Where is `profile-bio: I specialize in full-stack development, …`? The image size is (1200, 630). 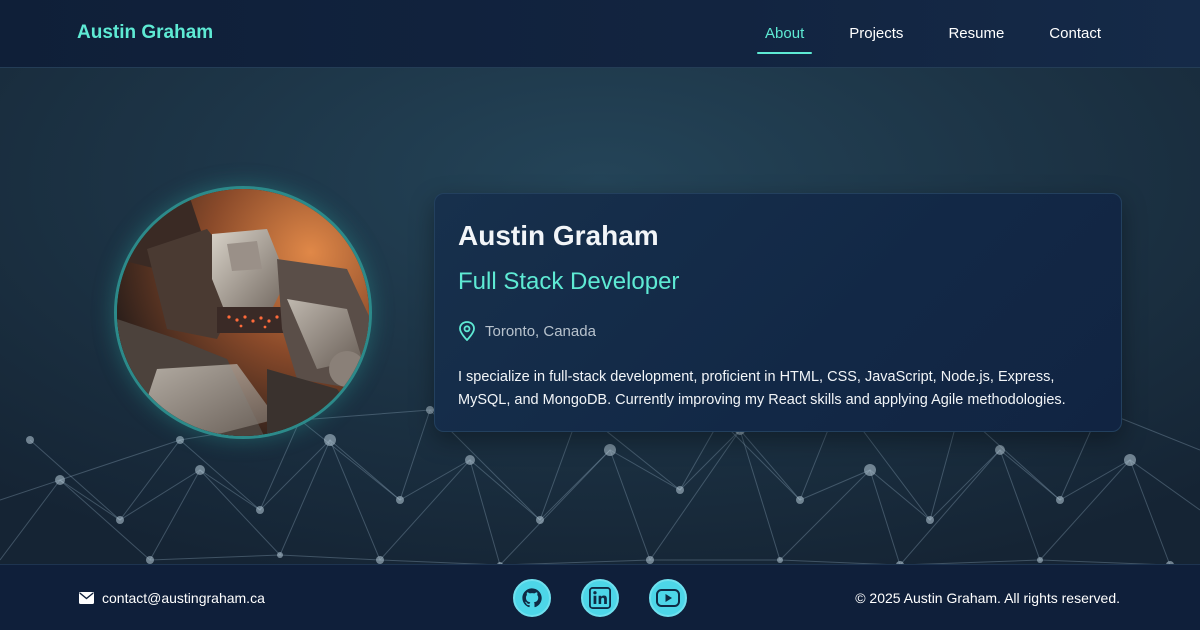 profile-bio: I specialize in full-stack development, … is located at coordinates (762, 388).